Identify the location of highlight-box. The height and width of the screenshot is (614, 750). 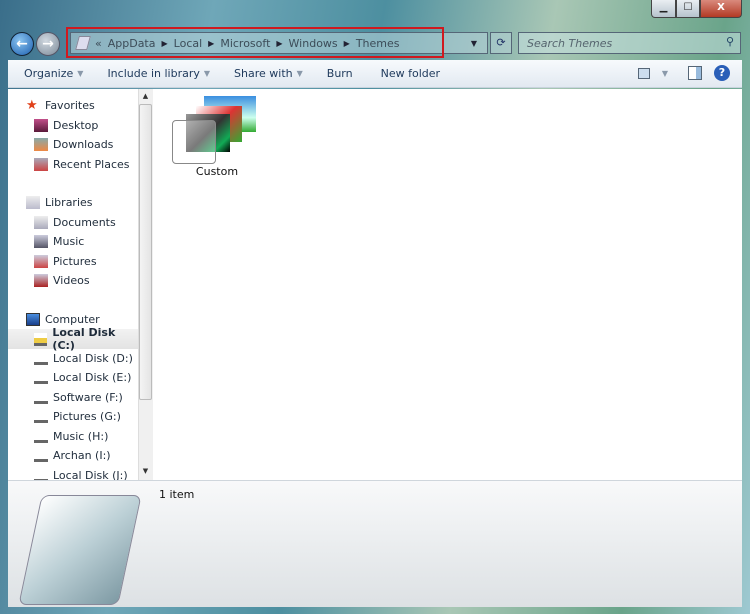
(255, 42).